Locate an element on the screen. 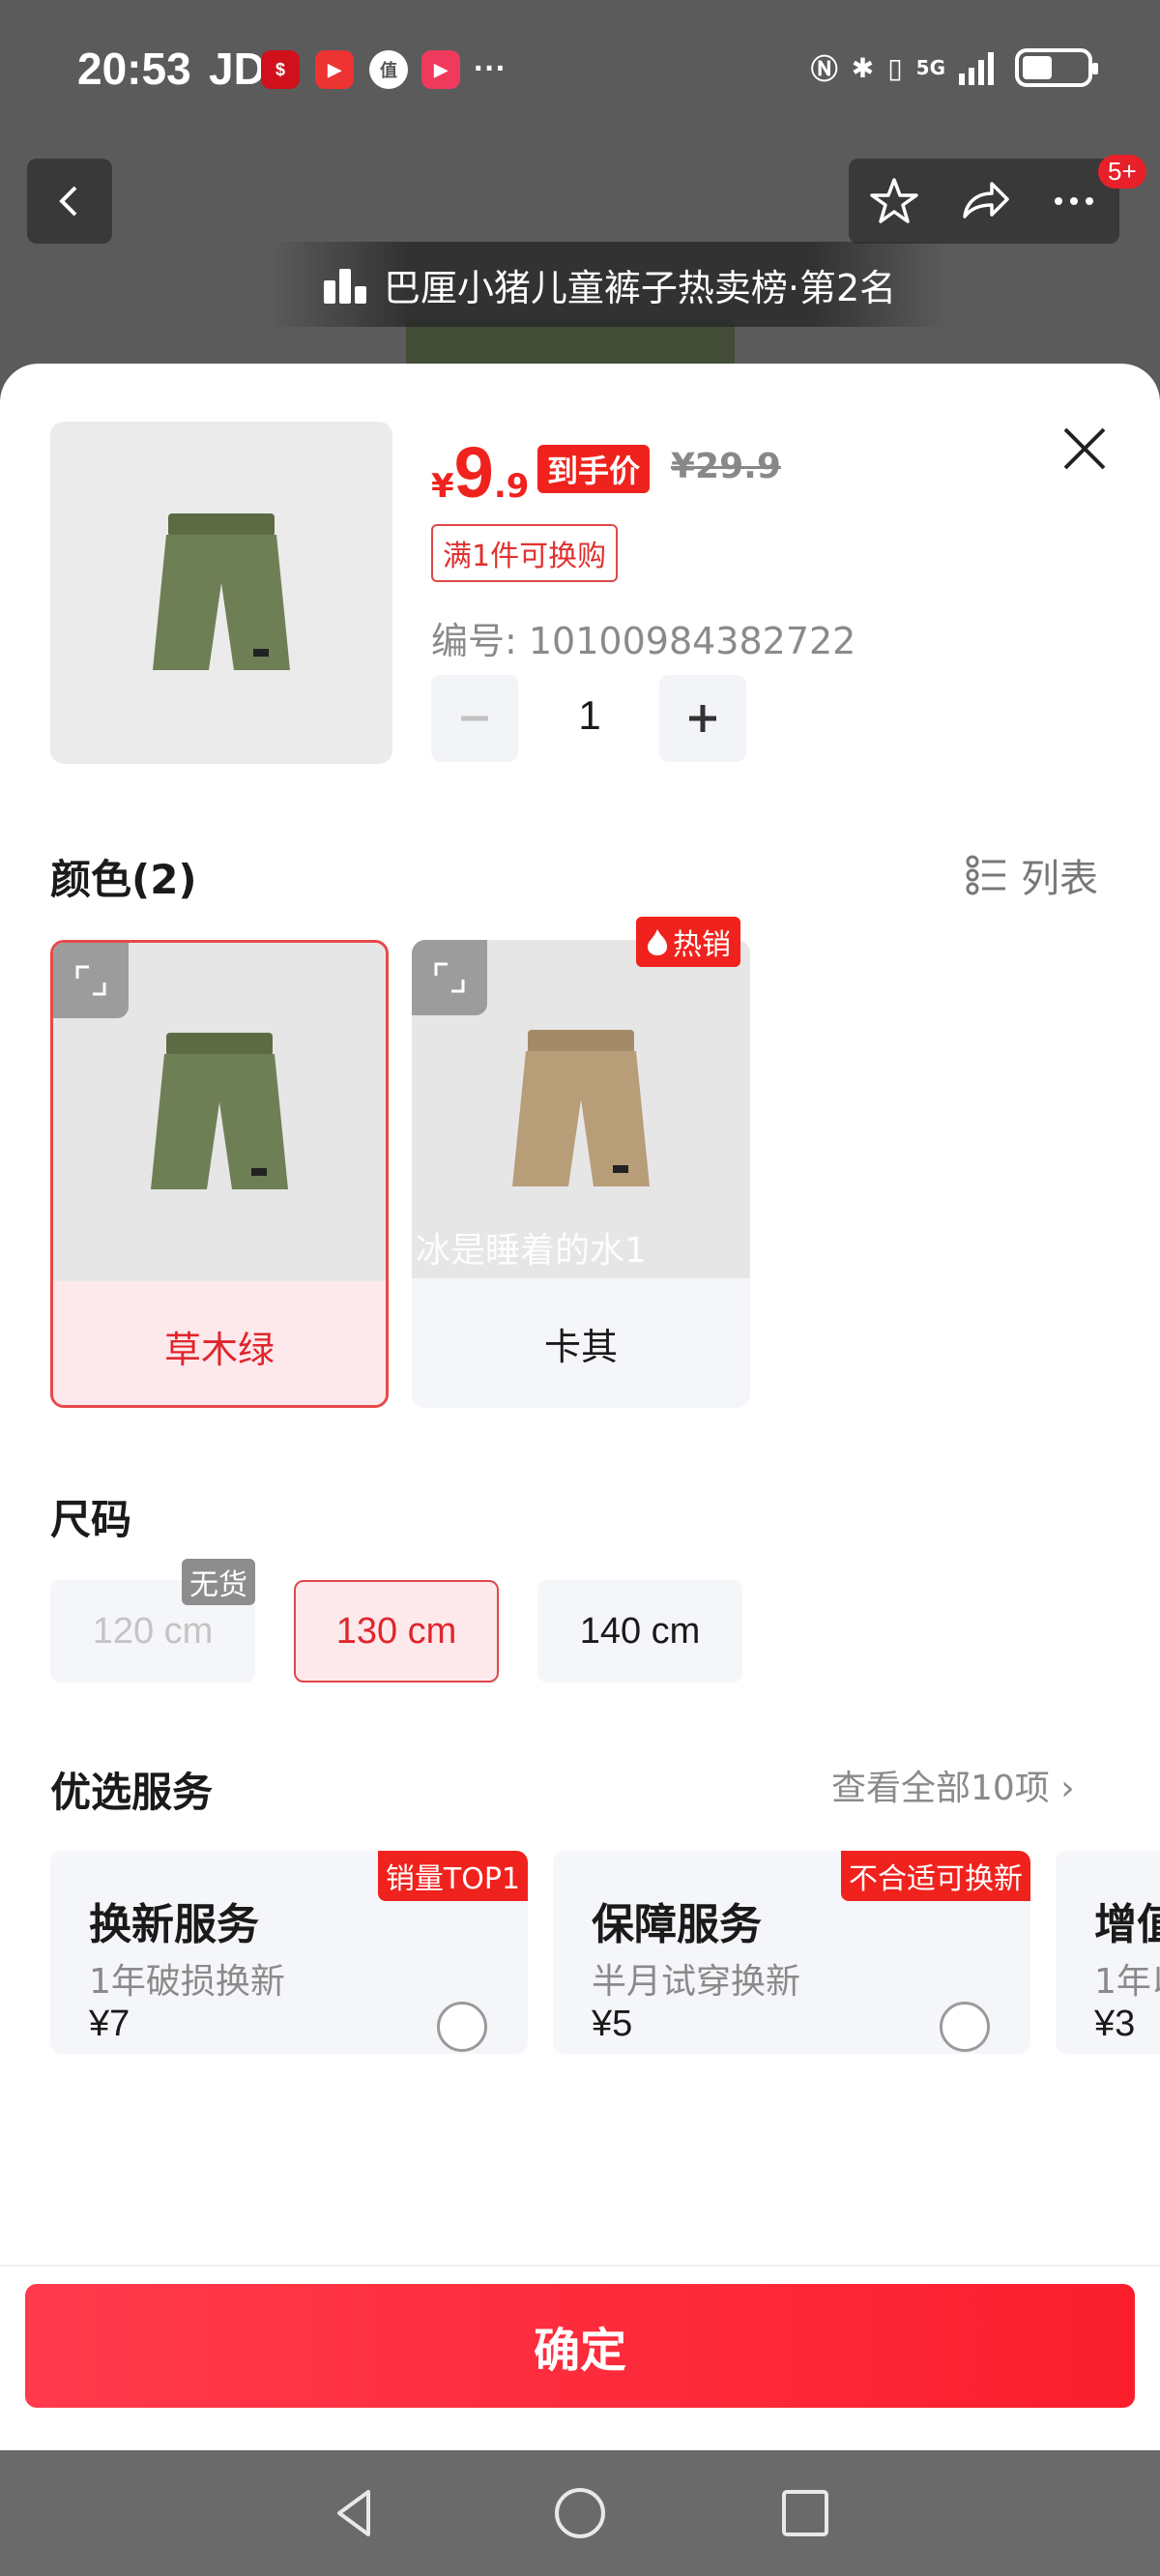 Image resolution: width=1160 pixels, height=2576 pixels. service-card-value-added: 增值 1年以 ¥3 is located at coordinates (1108, 1952).